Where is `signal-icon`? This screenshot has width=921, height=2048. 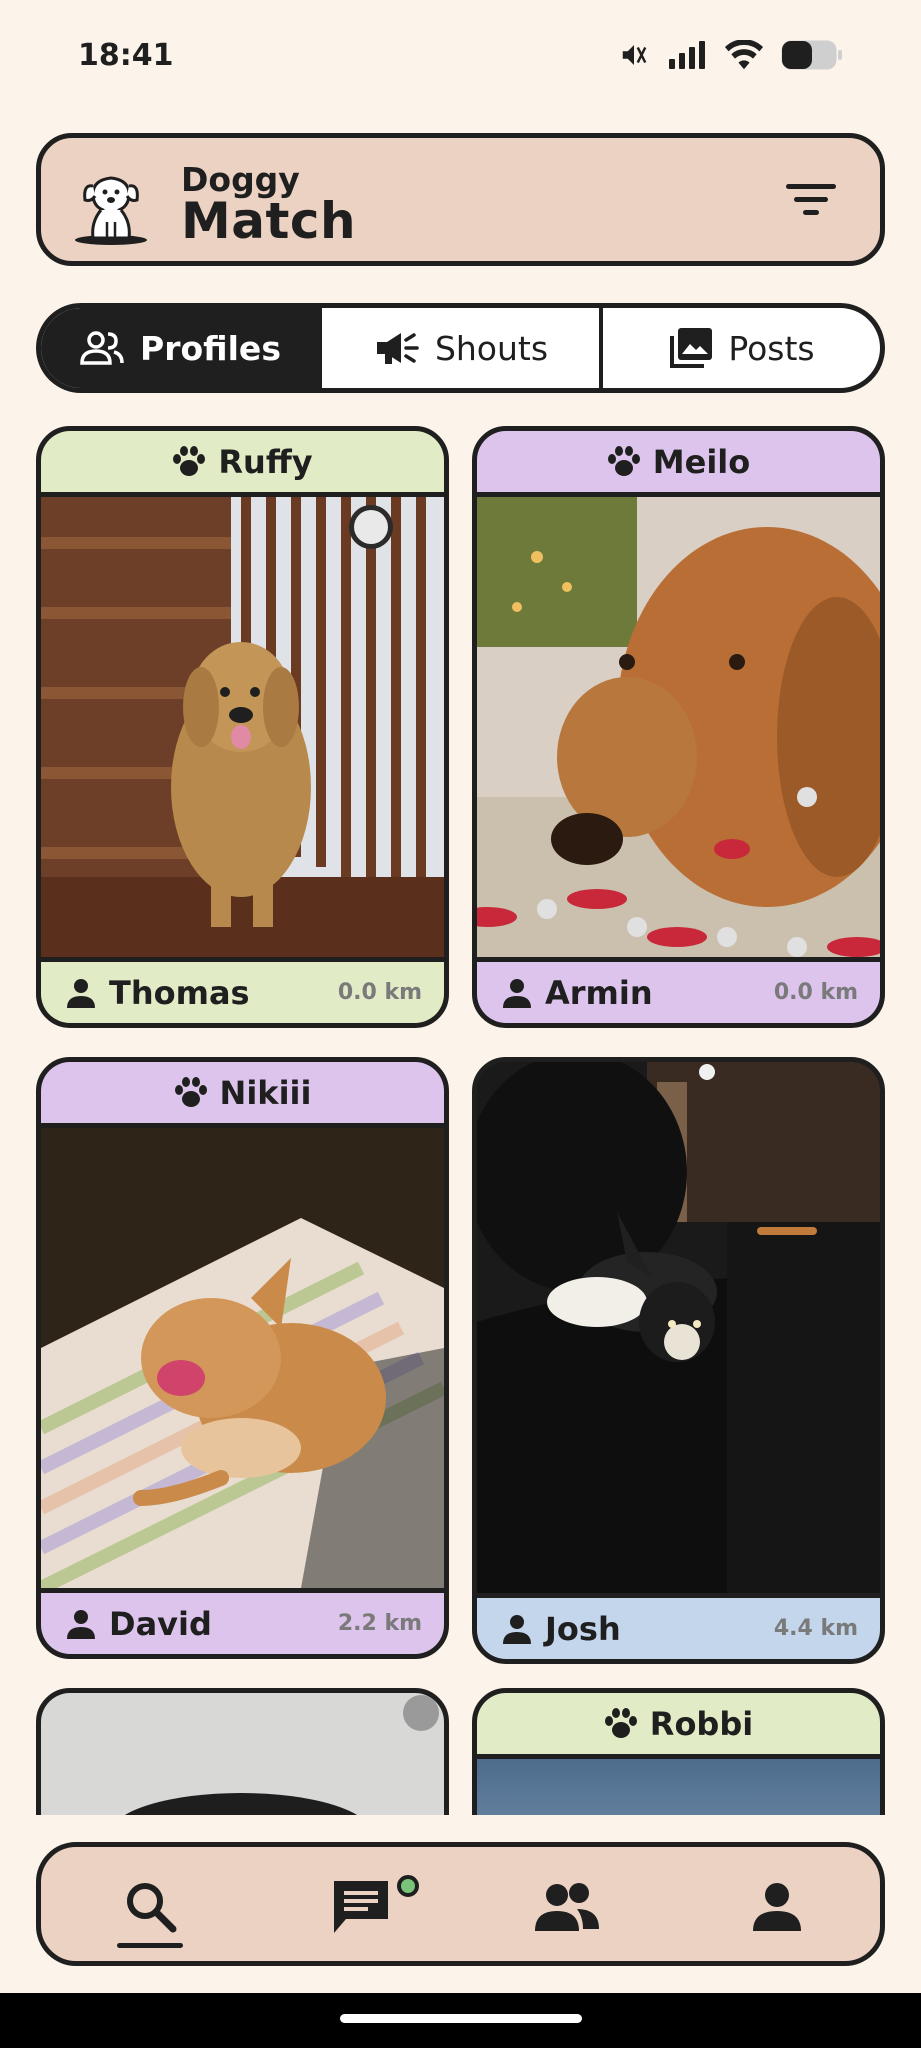
signal-icon is located at coordinates (687, 55).